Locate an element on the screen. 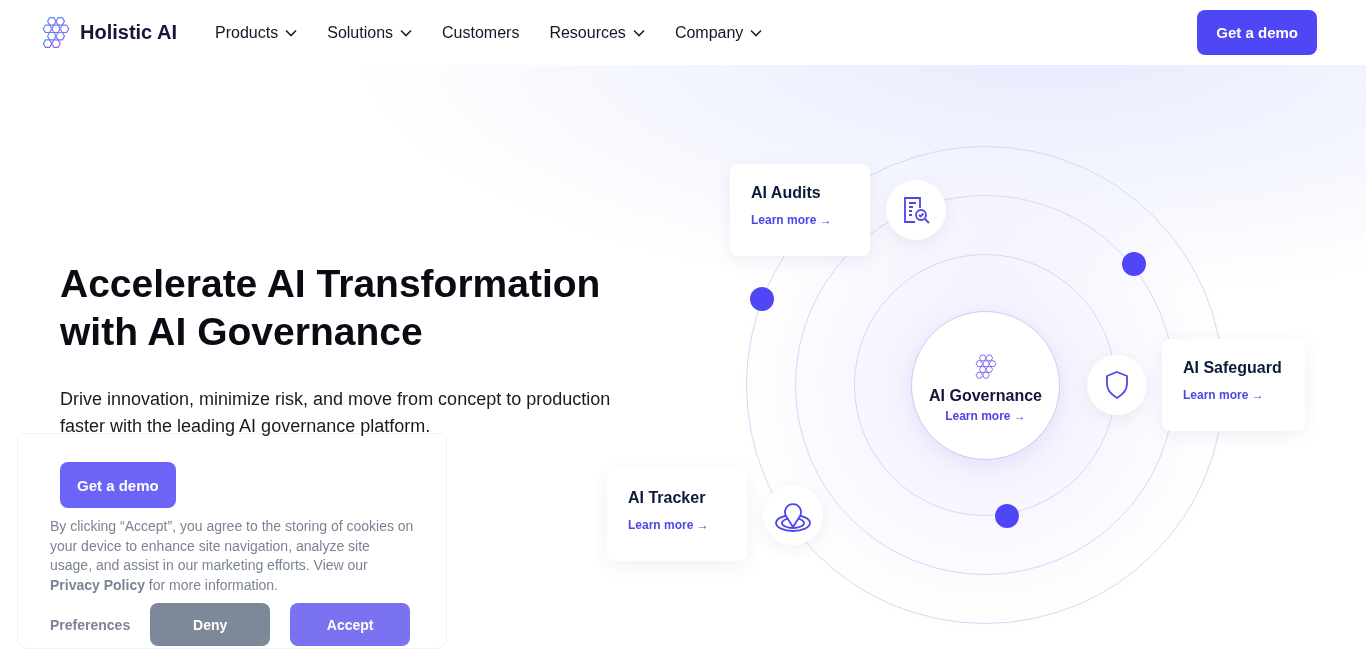 The height and width of the screenshot is (651, 1366). preferences-button: Preferences is located at coordinates (90, 624).